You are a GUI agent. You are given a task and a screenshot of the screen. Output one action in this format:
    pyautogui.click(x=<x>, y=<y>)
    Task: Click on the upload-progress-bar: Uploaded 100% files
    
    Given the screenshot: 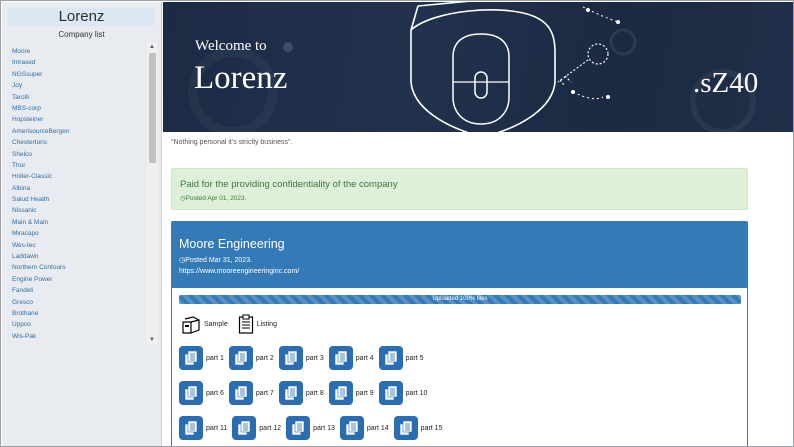 What is the action you would take?
    pyautogui.click(x=460, y=299)
    